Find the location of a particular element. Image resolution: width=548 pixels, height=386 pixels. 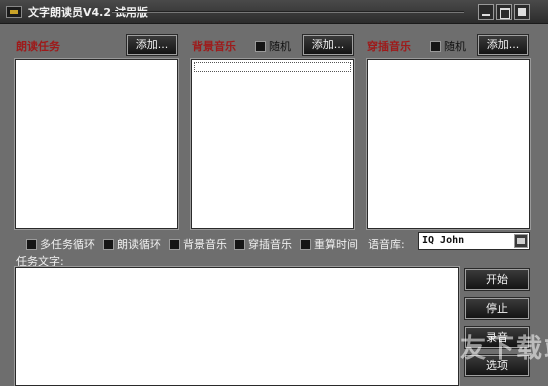

background-music-label: 背景音乐 is located at coordinates (214, 46).